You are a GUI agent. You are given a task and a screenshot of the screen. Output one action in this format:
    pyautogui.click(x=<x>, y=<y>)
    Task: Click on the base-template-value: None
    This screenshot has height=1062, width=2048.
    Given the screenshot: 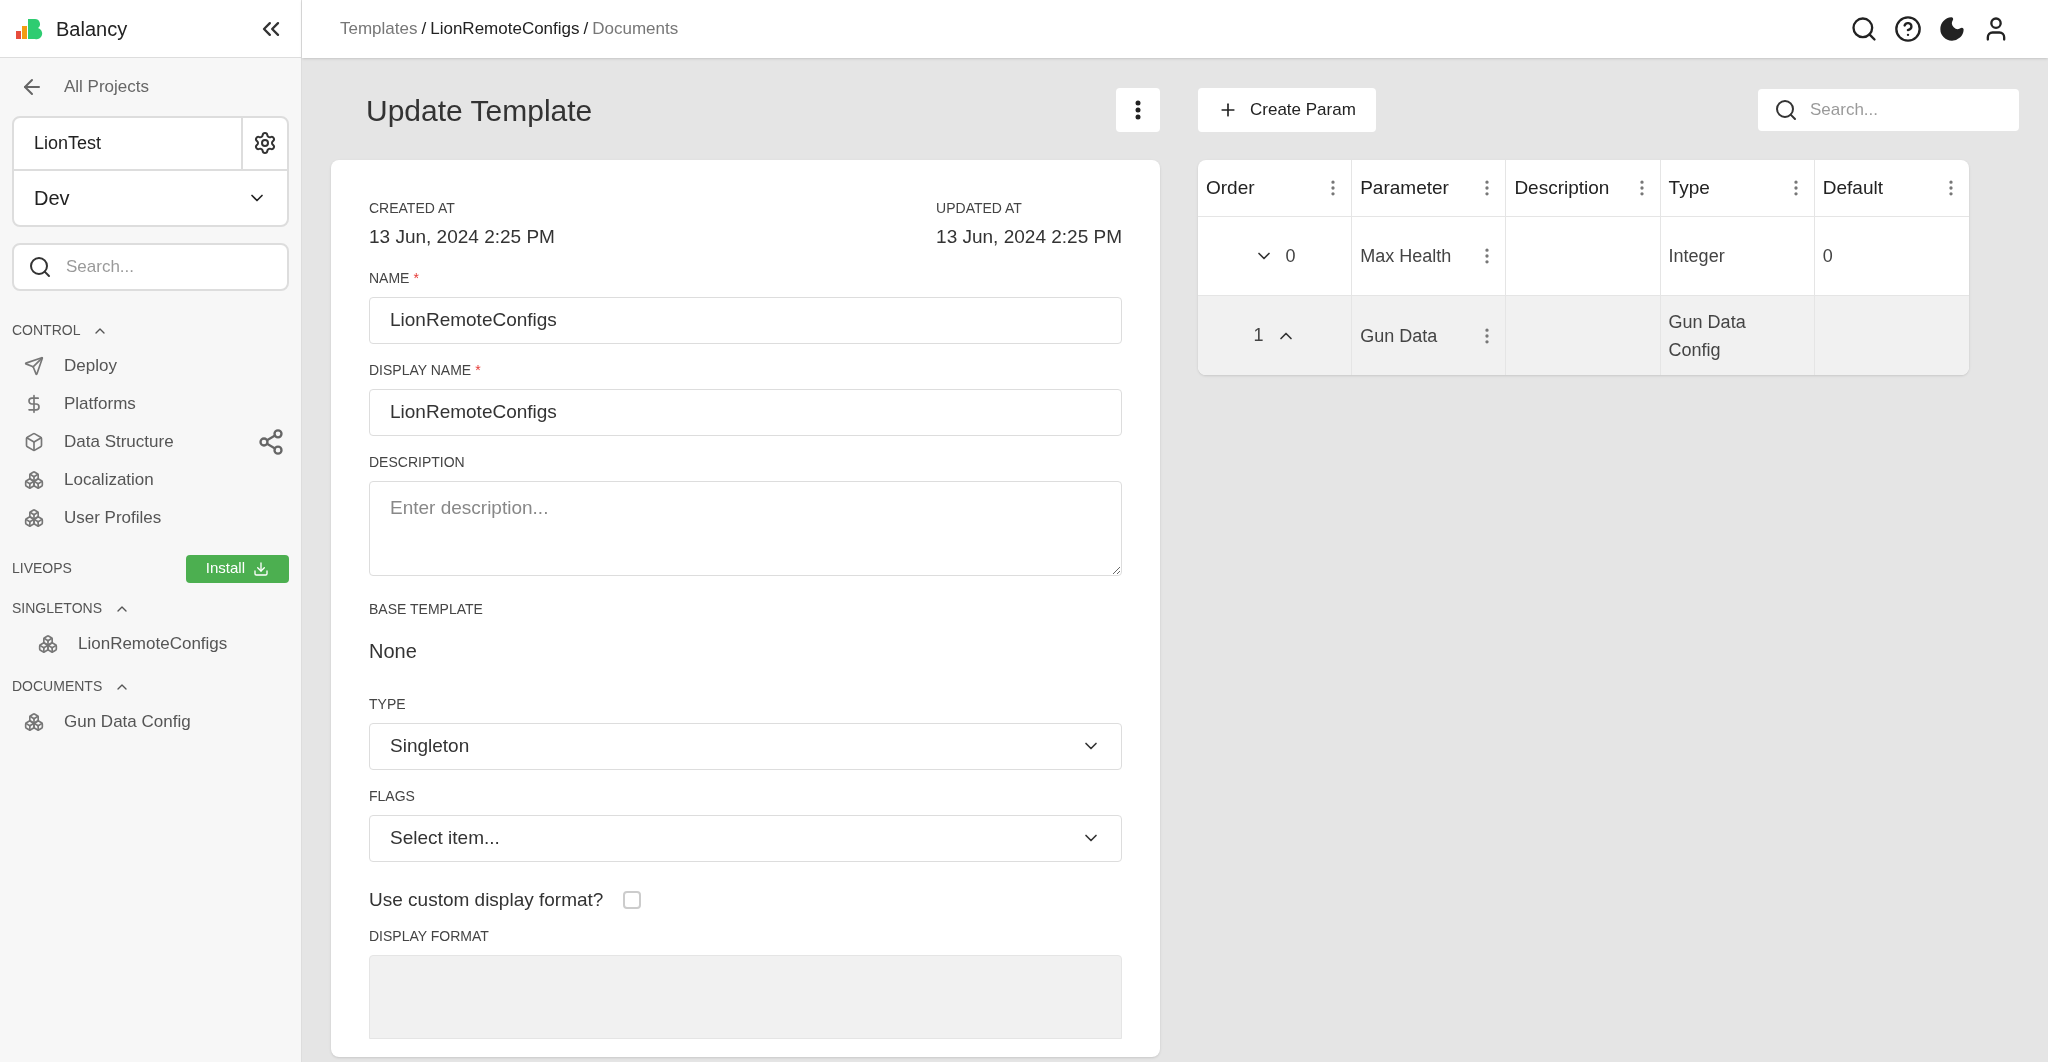 What is the action you would take?
    pyautogui.click(x=393, y=651)
    